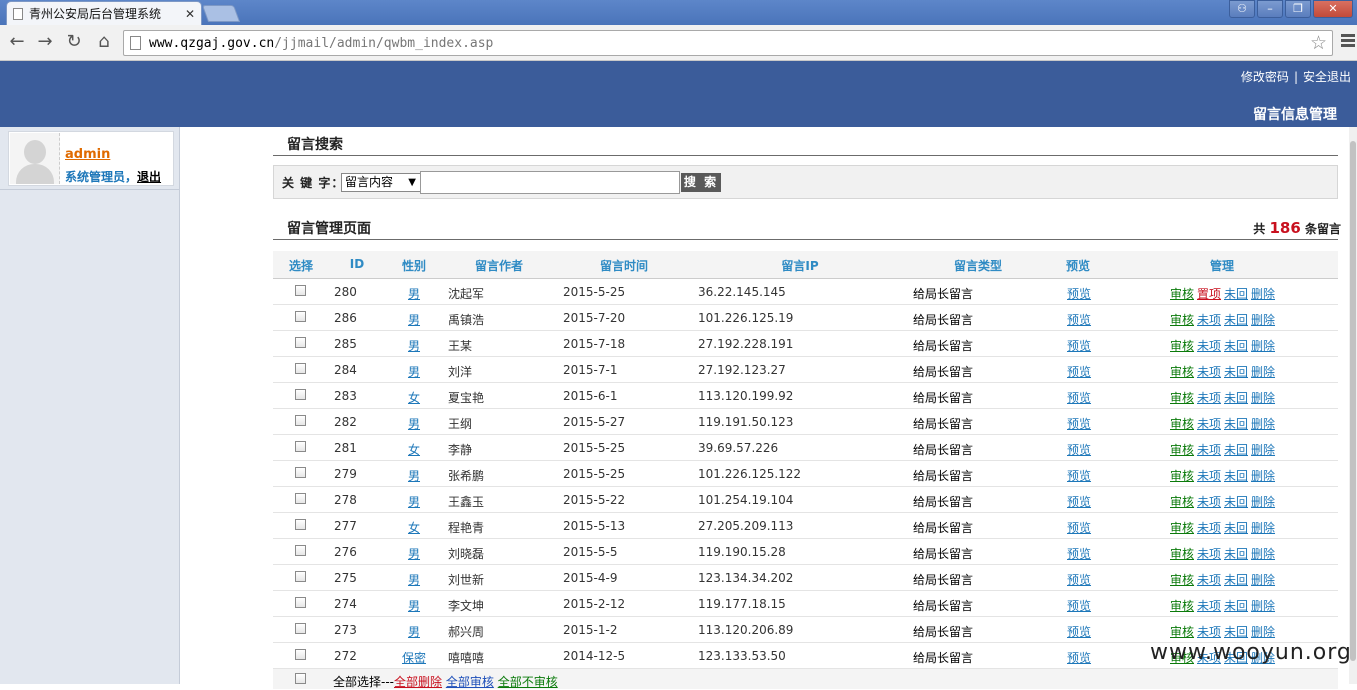  What do you see at coordinates (87, 154) in the screenshot?
I see `username-link: admin` at bounding box center [87, 154].